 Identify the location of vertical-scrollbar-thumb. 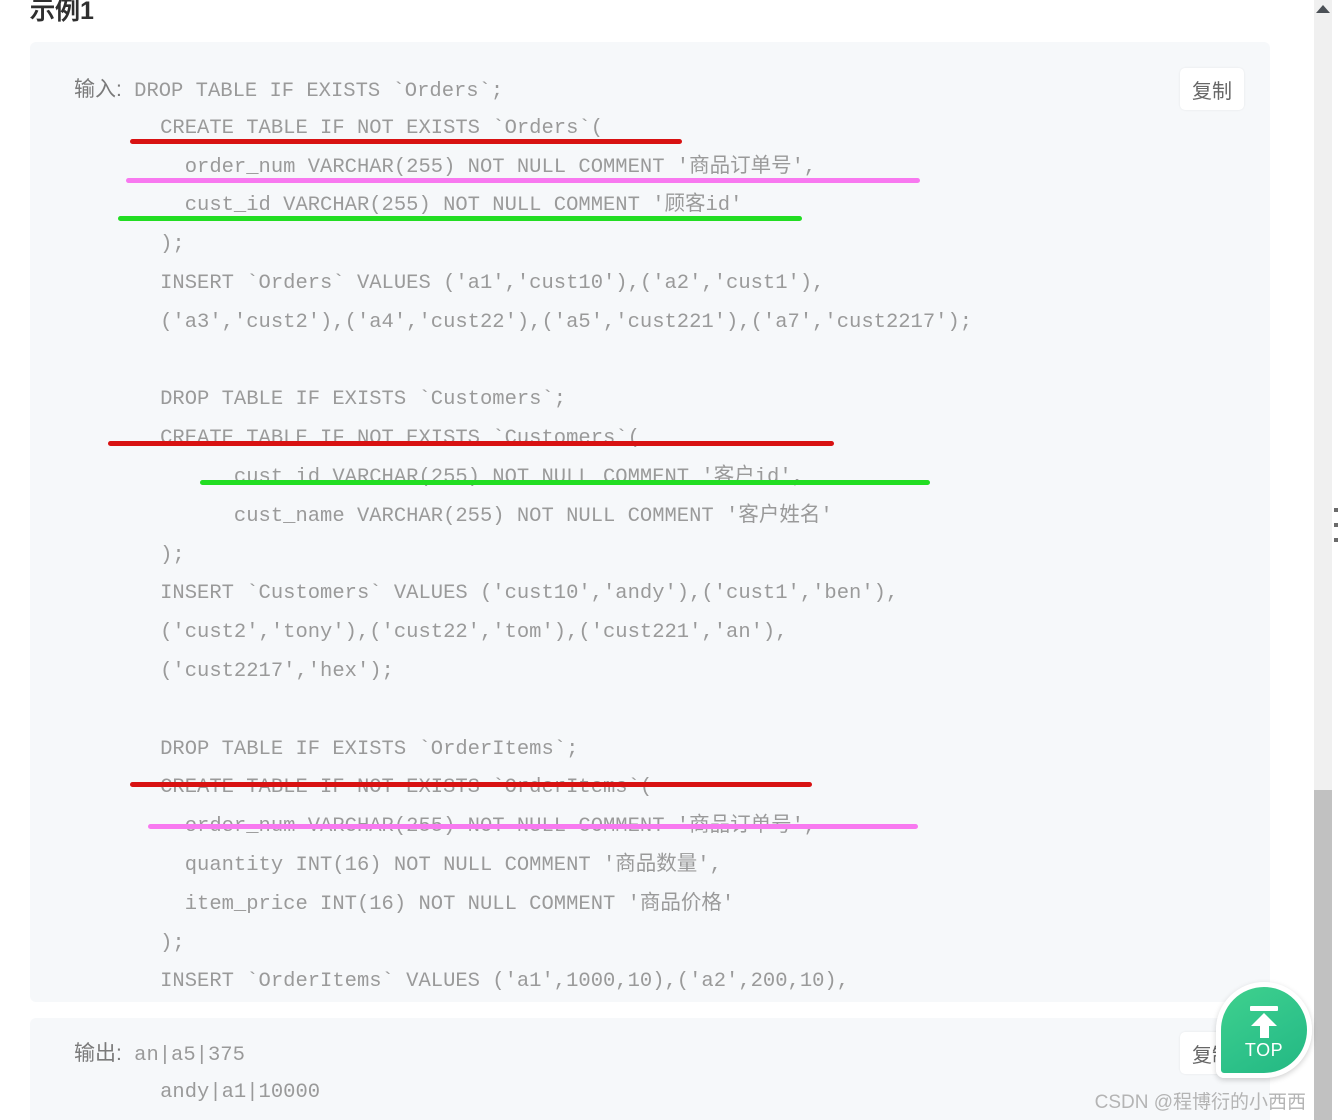
(1323, 955).